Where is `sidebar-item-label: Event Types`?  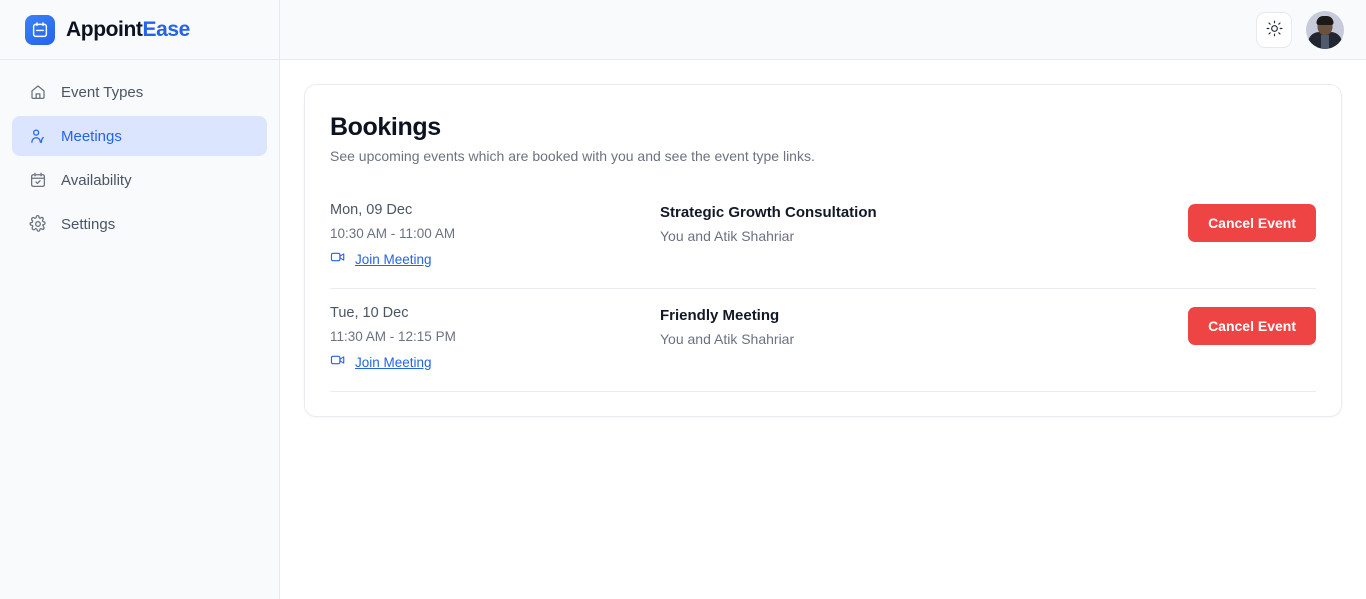
sidebar-item-label: Event Types is located at coordinates (102, 92).